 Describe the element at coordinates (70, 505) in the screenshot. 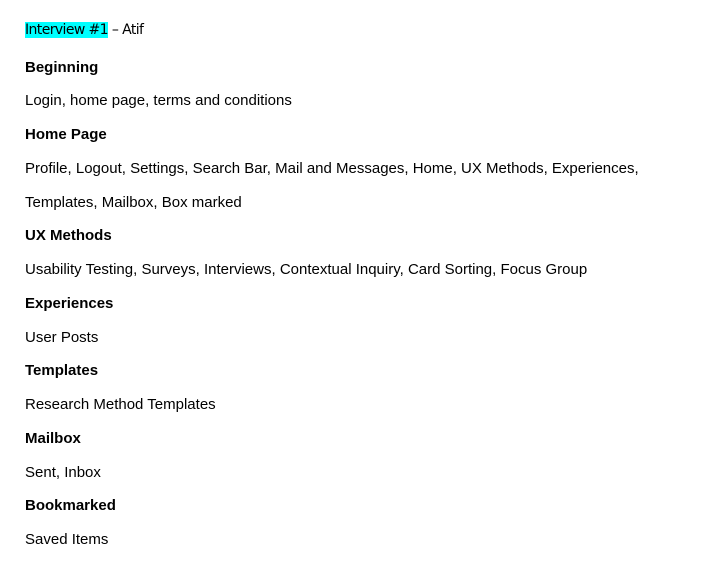

I see `section-heading-bookmarked: Bookmarked` at that location.